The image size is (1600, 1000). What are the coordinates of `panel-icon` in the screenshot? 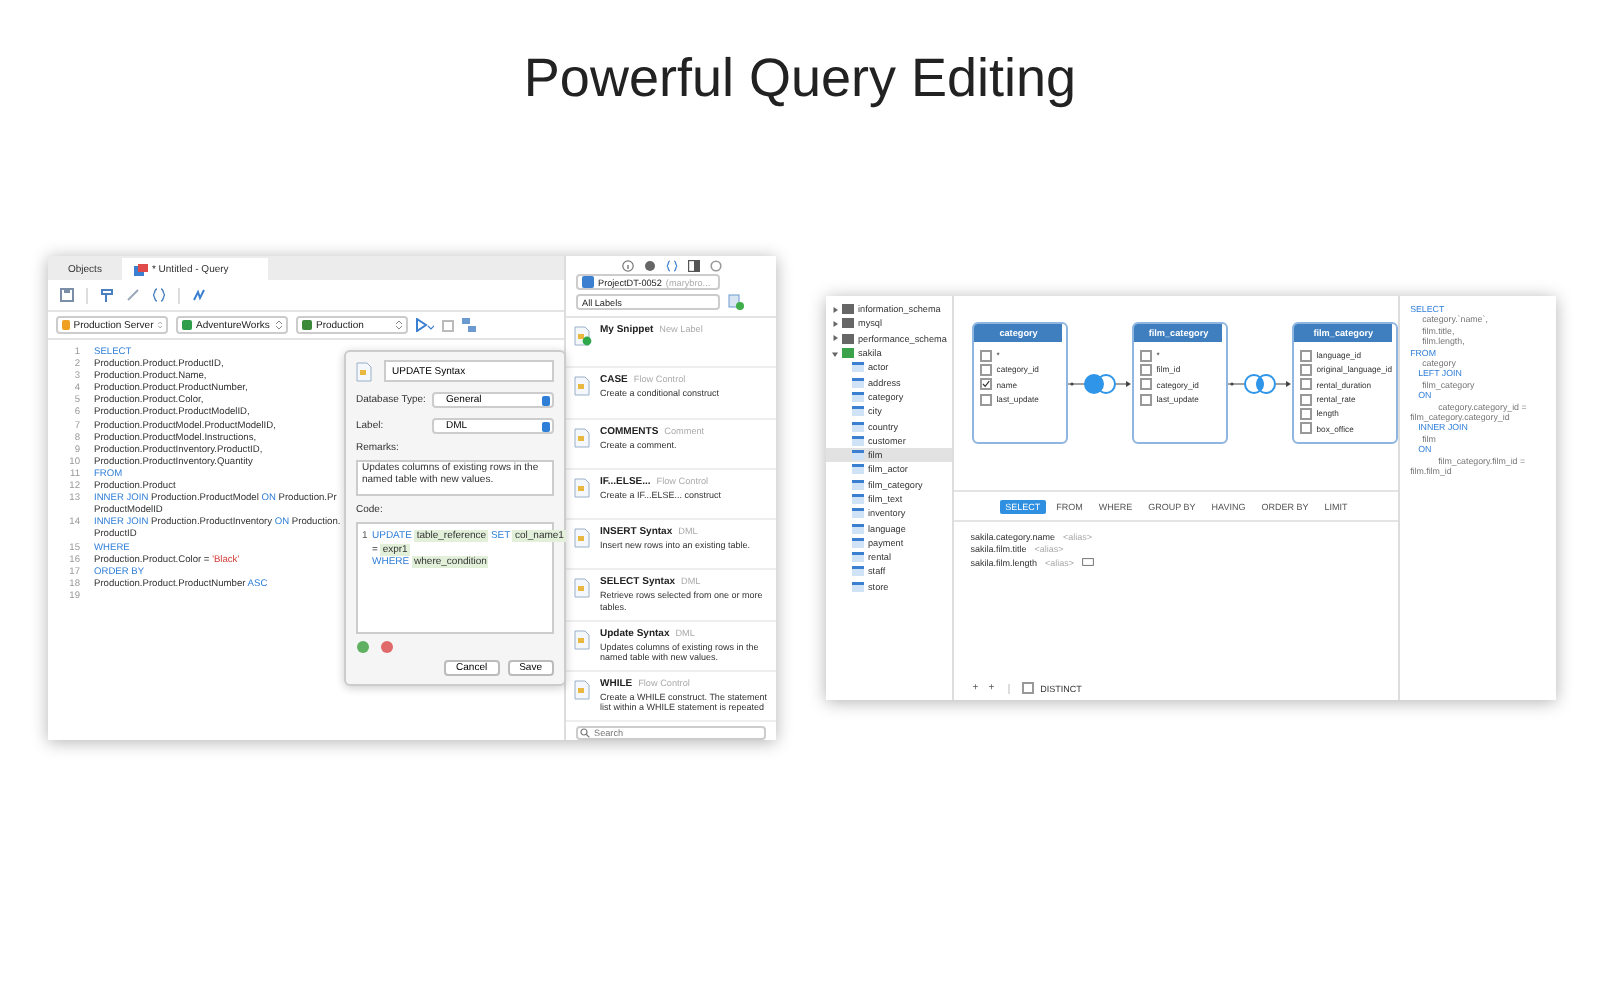 It's located at (693, 266).